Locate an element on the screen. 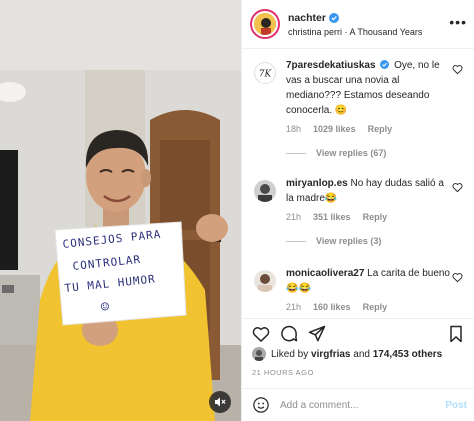  liker-avatar-image is located at coordinates (259, 354).